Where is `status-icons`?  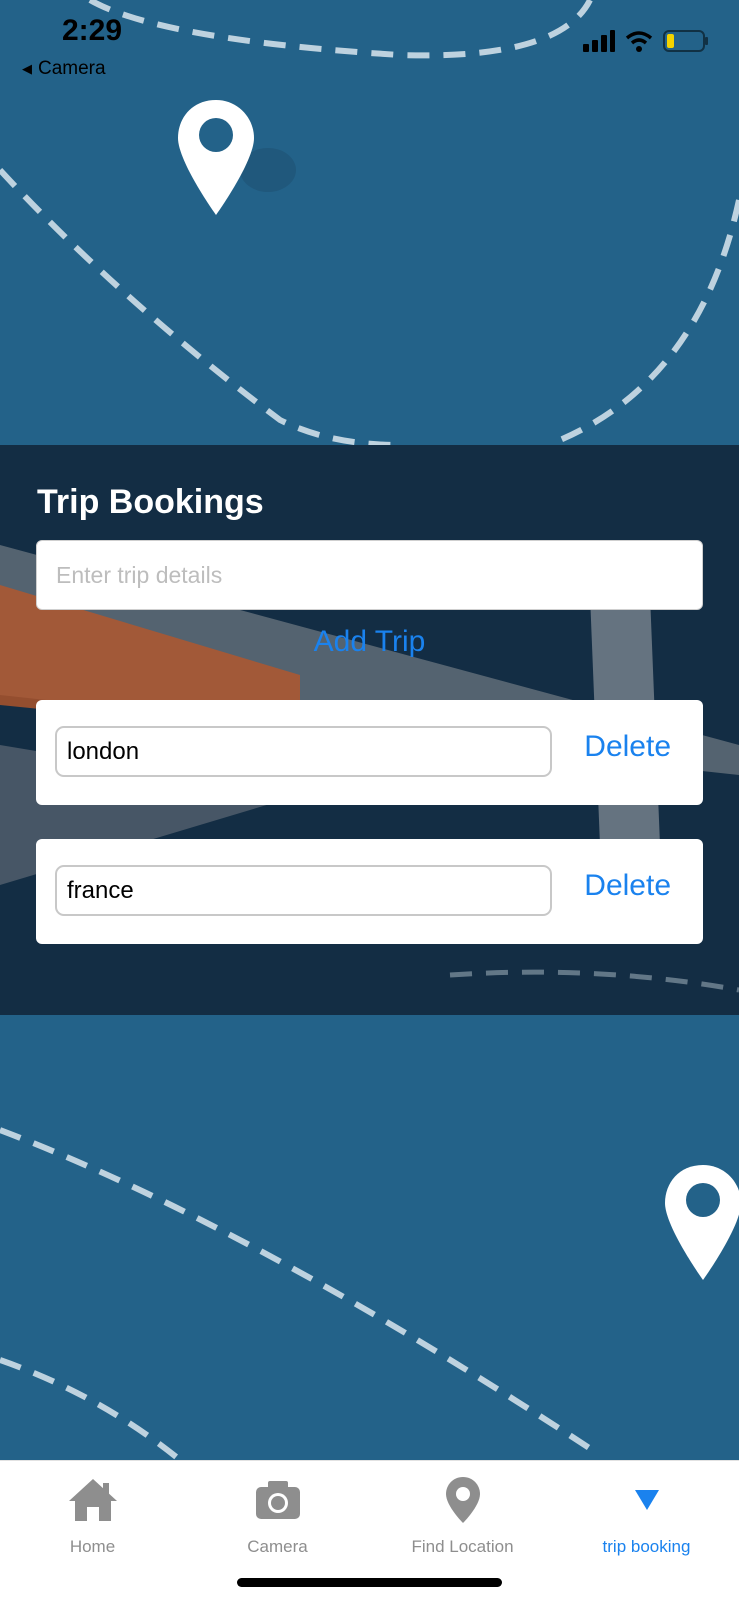
status-icons is located at coordinates (646, 41).